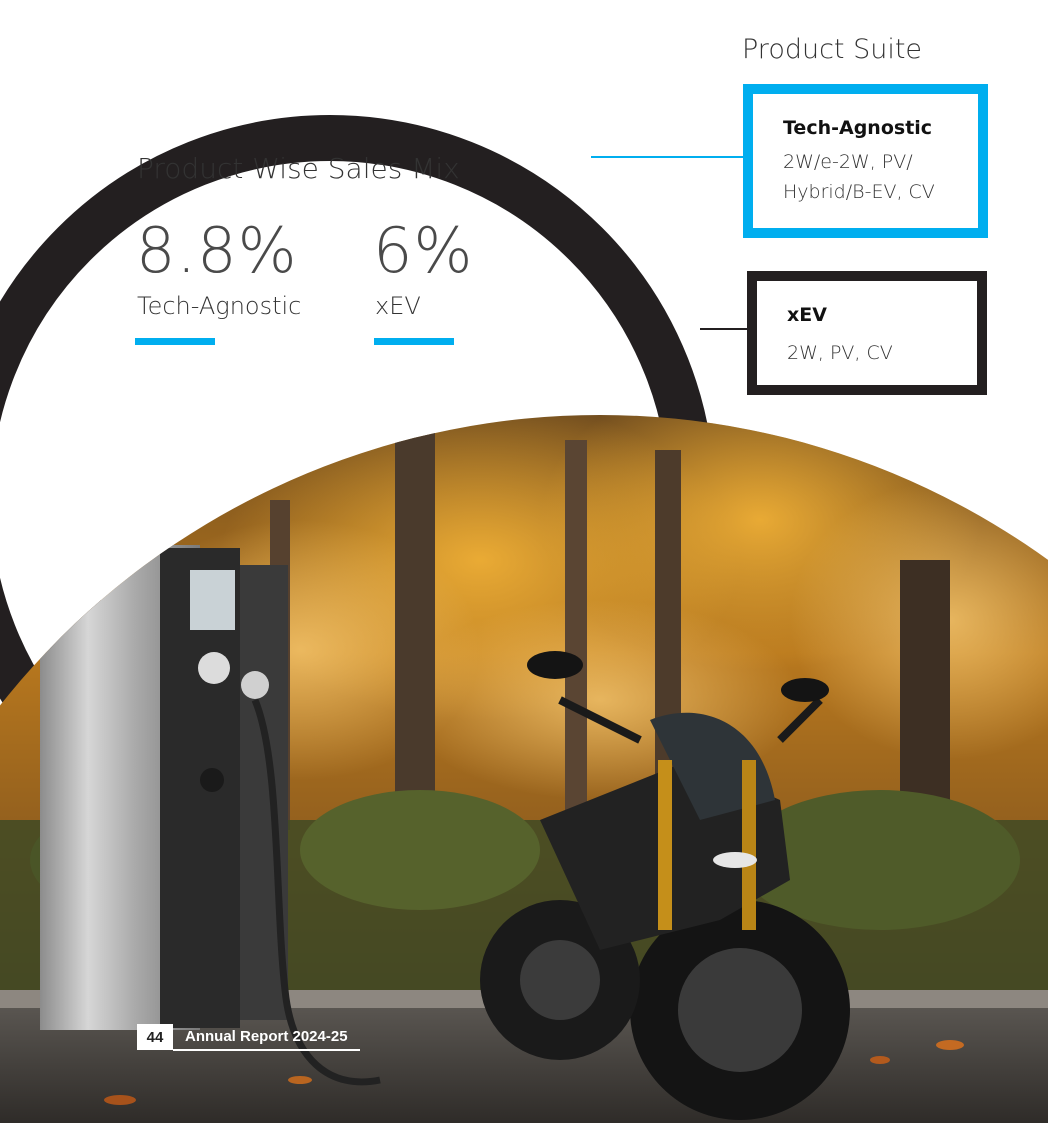  What do you see at coordinates (398, 306) in the screenshot?
I see `stat-label-xev: xEV` at bounding box center [398, 306].